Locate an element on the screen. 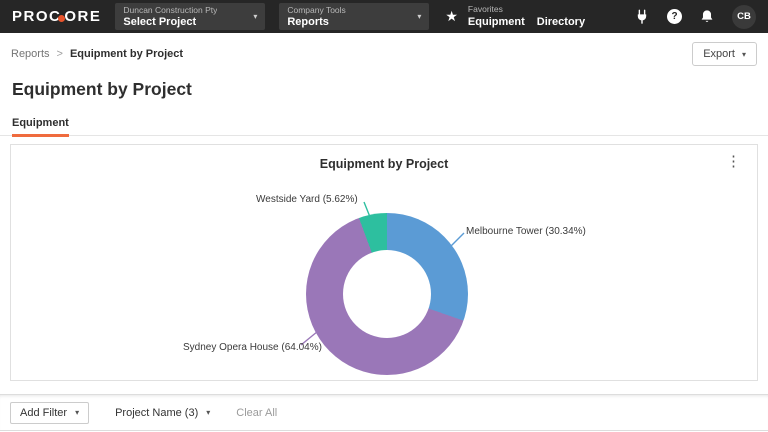  tools-picker-label: Company Tools is located at coordinates (316, 9).